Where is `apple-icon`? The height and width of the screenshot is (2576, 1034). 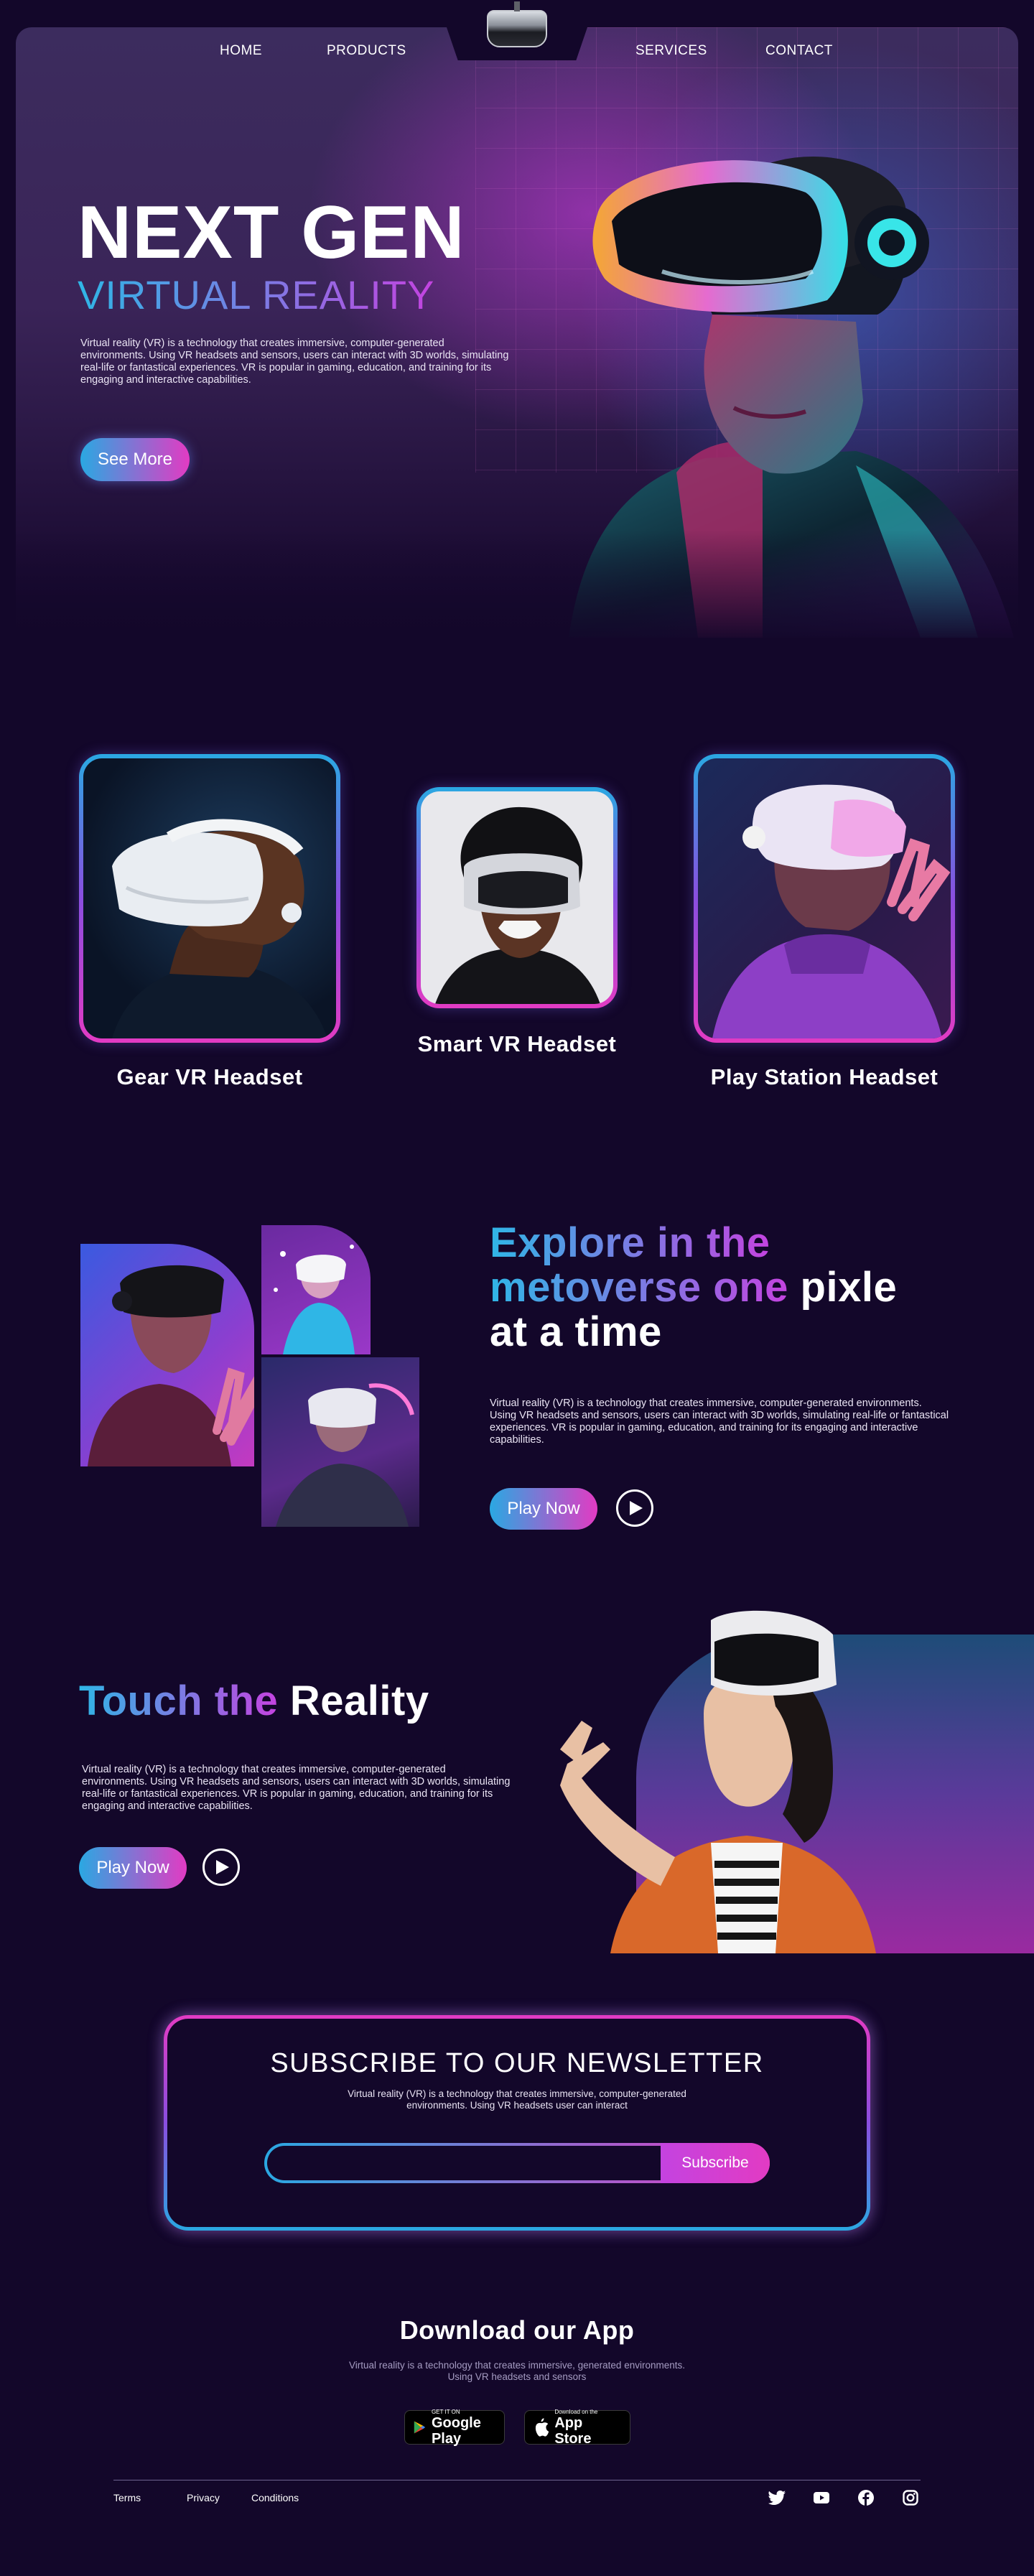 apple-icon is located at coordinates (542, 2427).